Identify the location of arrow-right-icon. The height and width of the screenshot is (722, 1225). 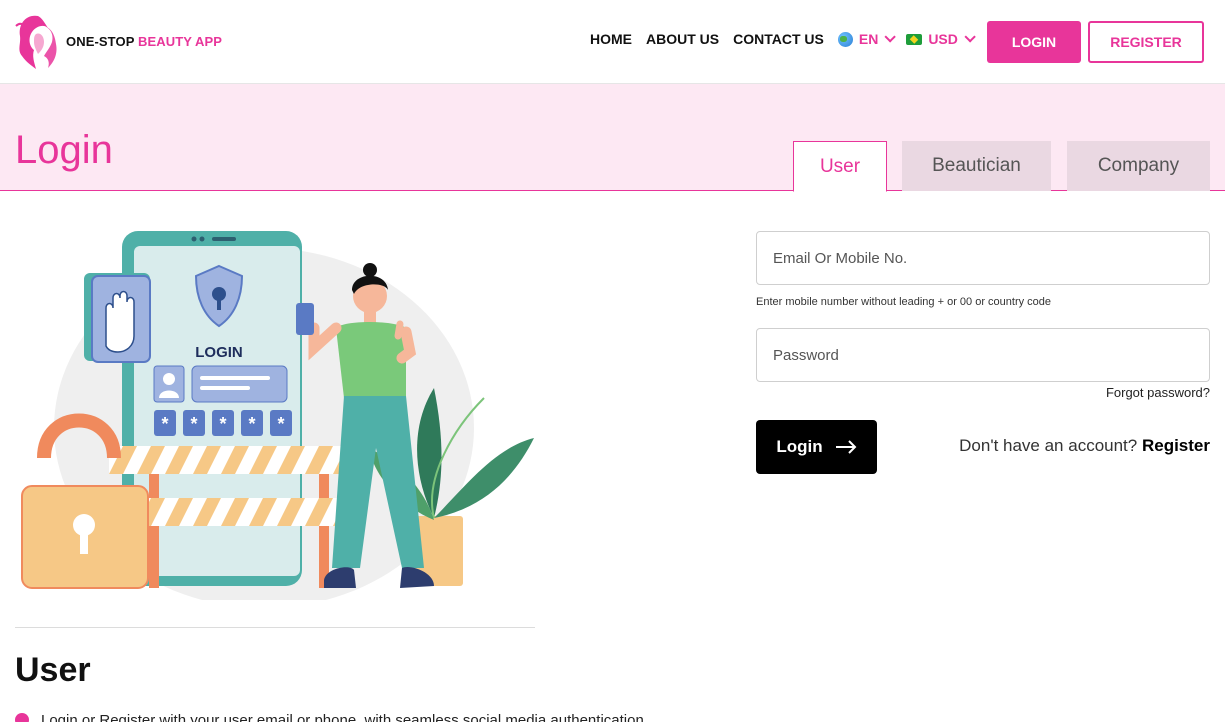
(846, 447).